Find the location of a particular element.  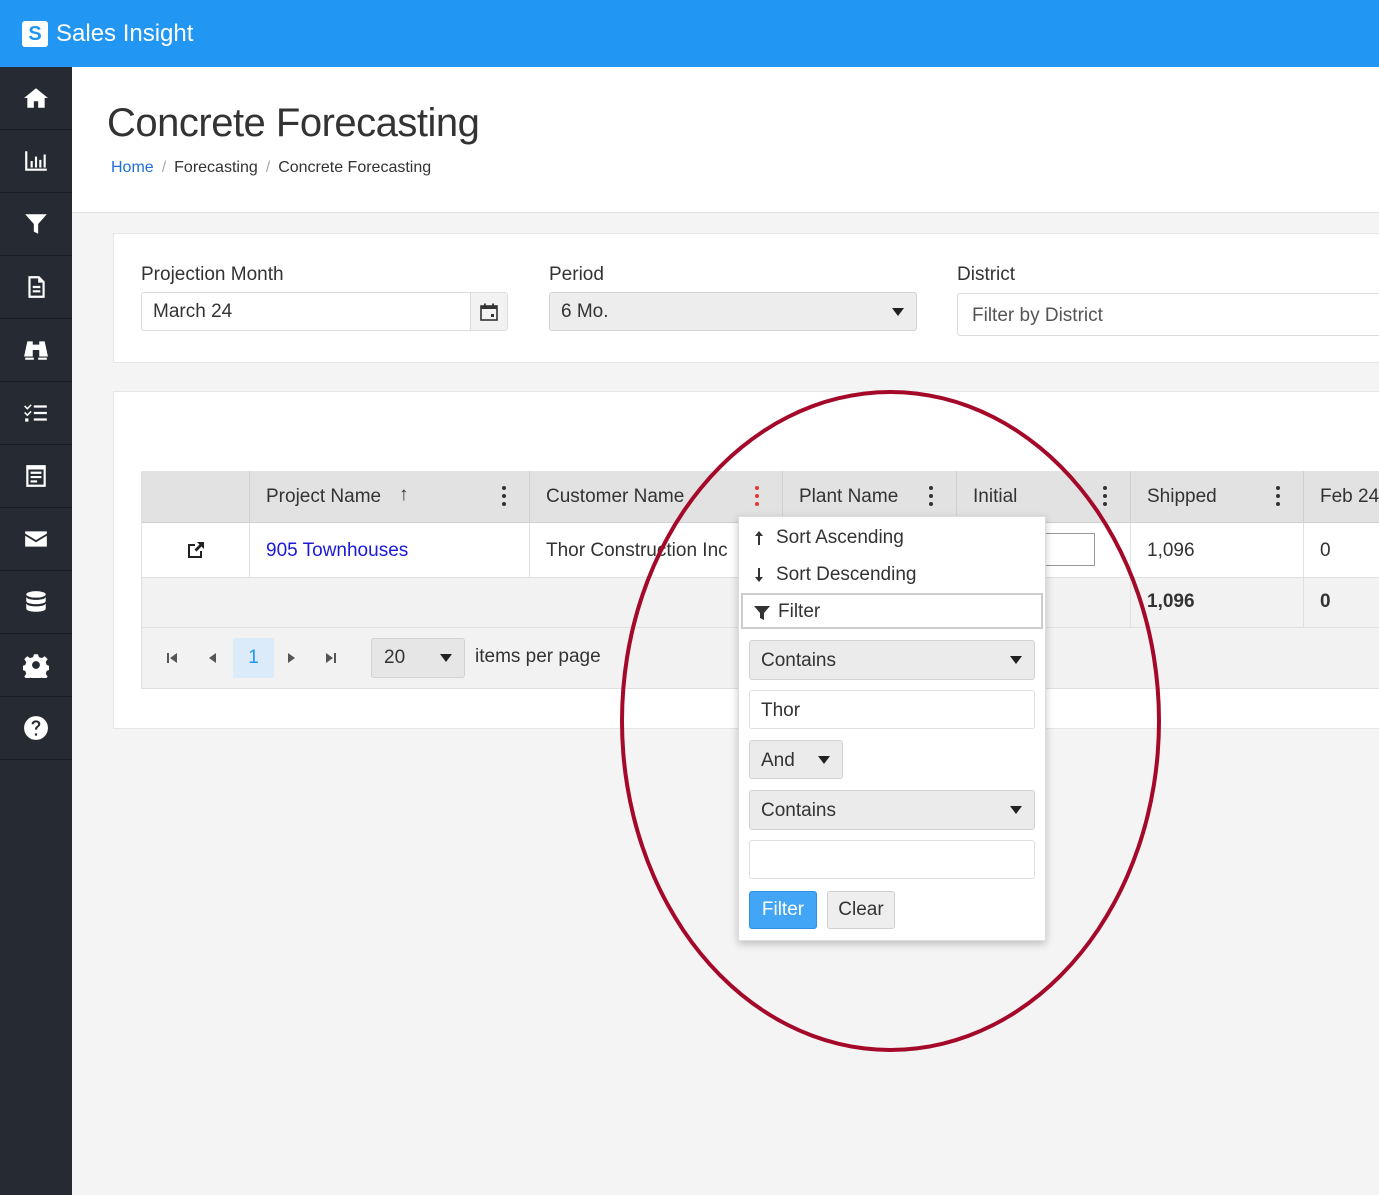

filter-item-label: Filter is located at coordinates (799, 611).